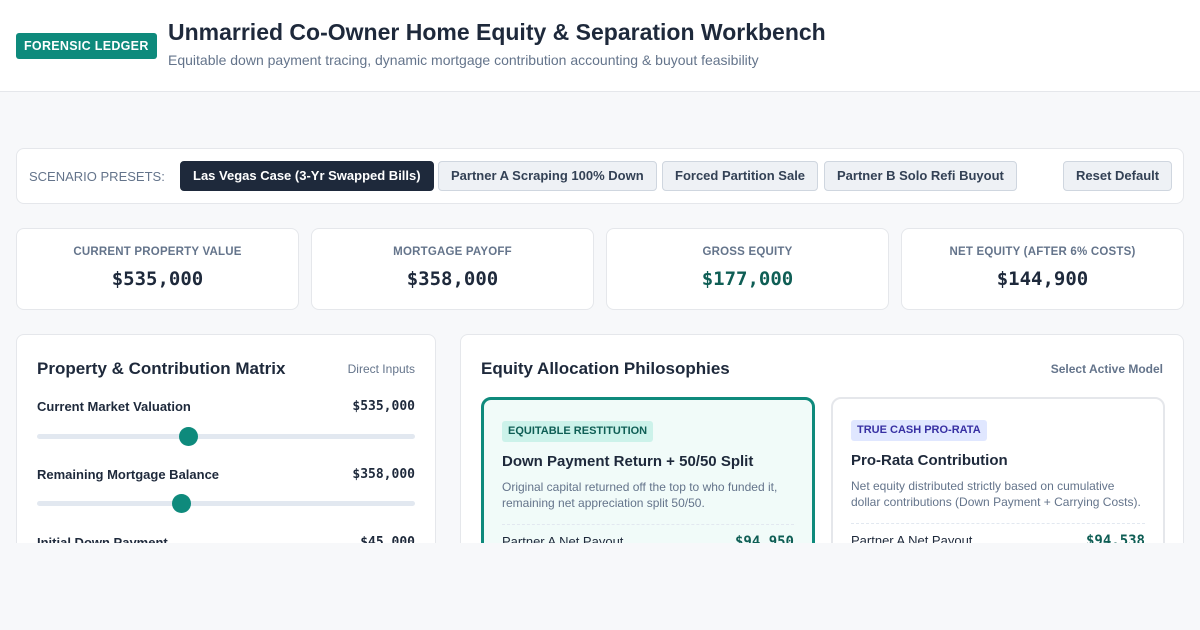 This screenshot has width=1200, height=630. Describe the element at coordinates (157, 279) in the screenshot. I see `metric-value: $535,000` at that location.